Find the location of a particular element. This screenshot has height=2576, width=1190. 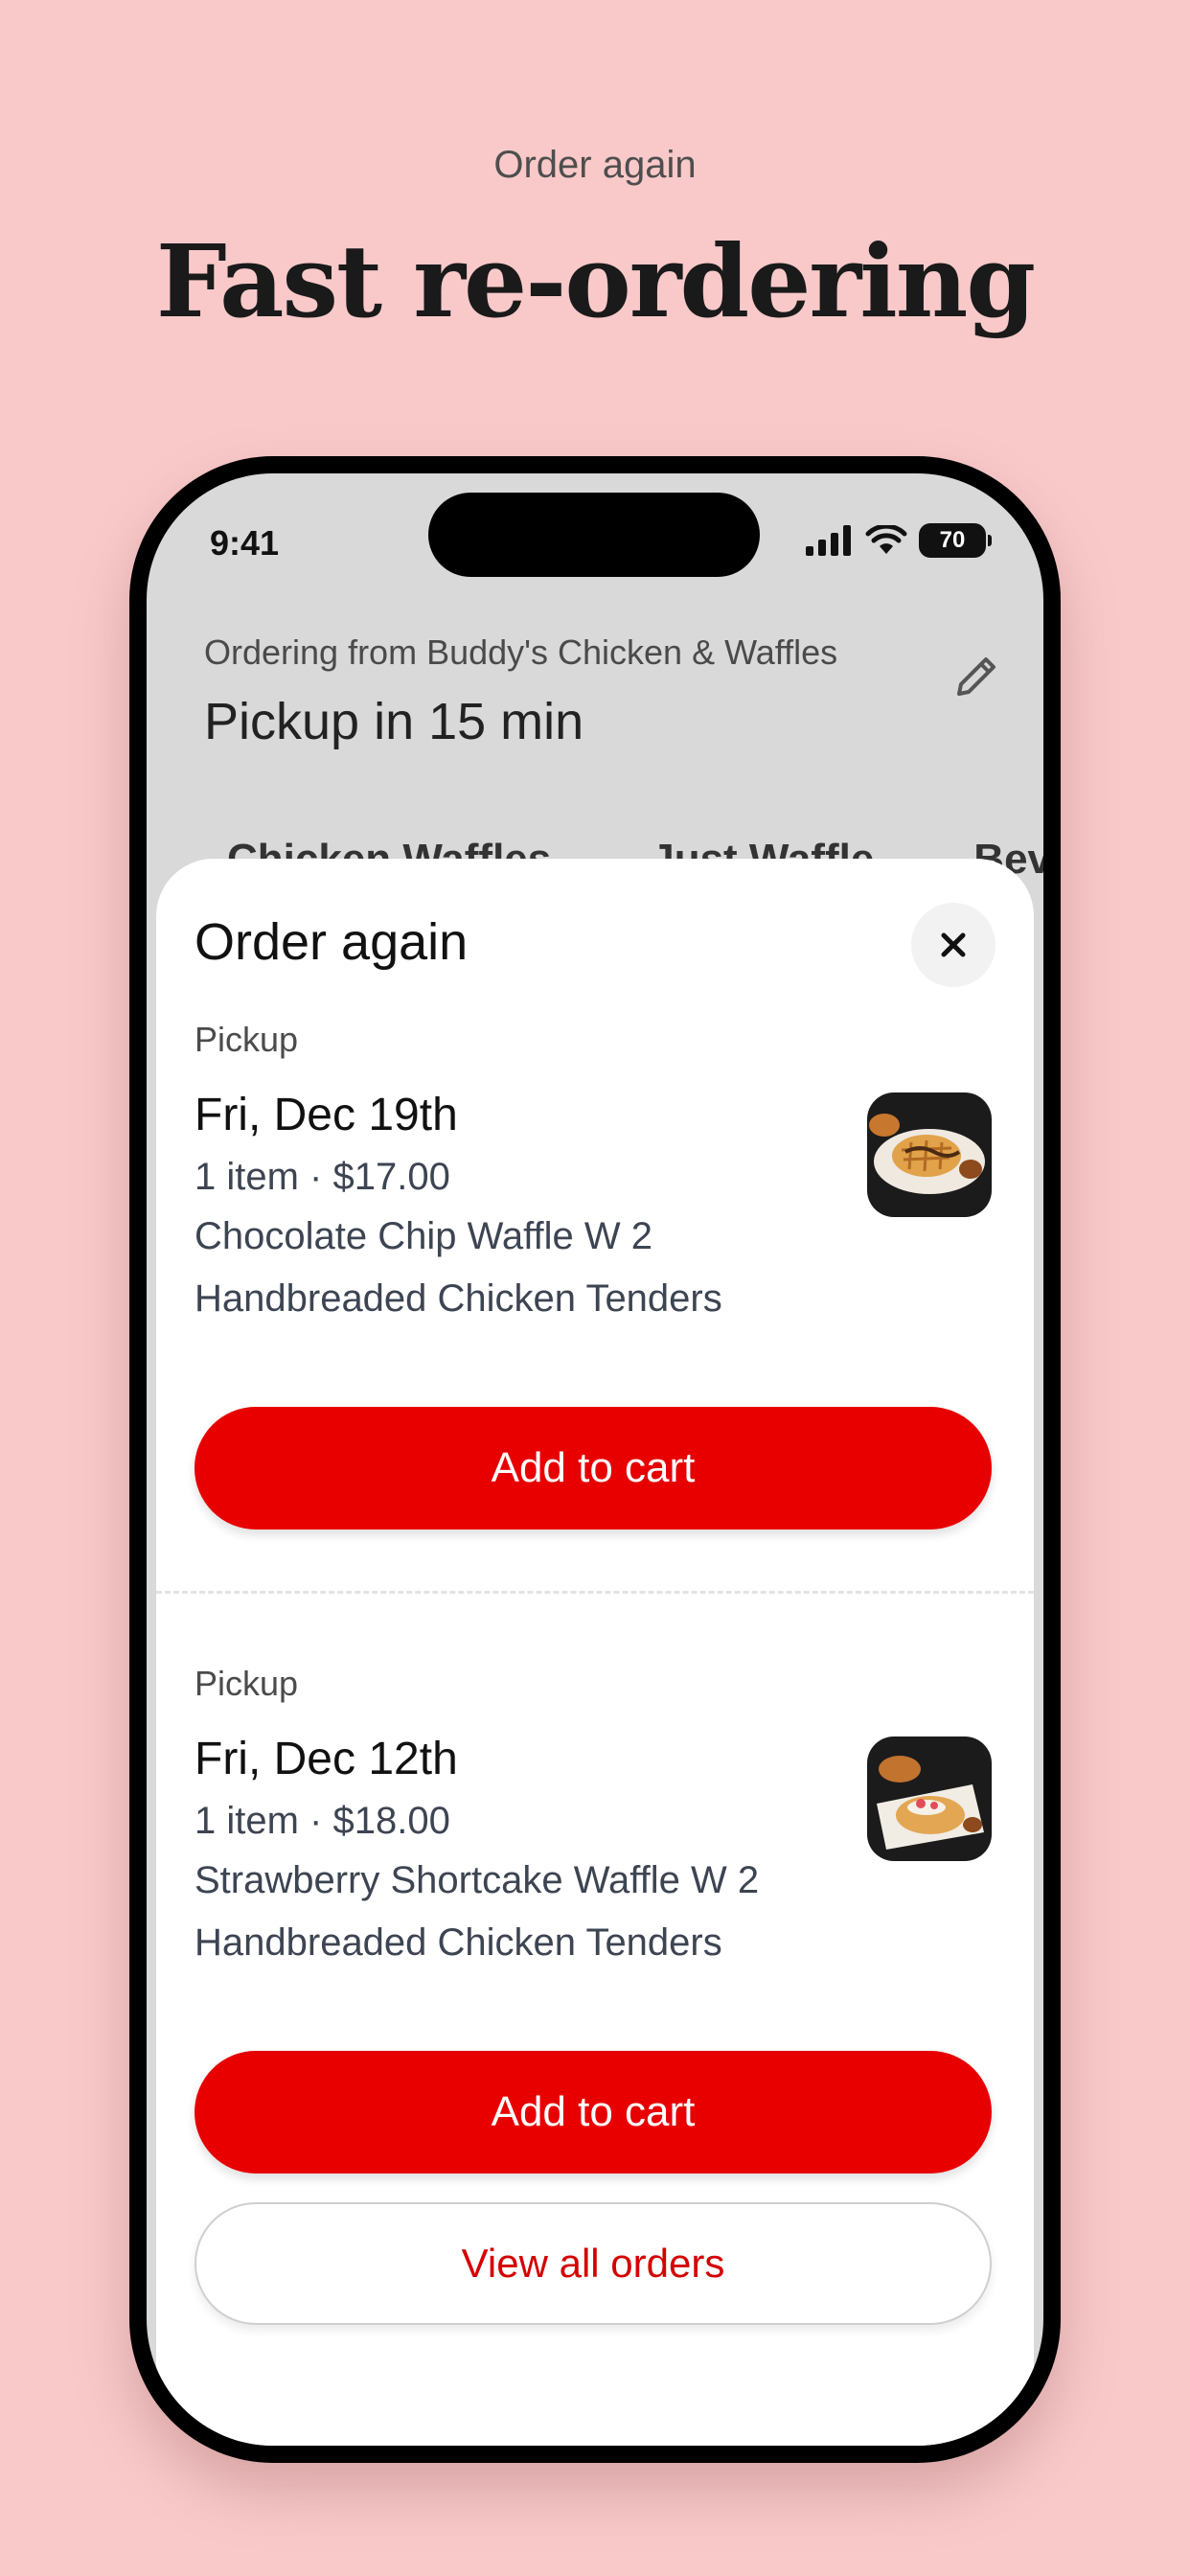

promo-eyebrow: Order again is located at coordinates (595, 165).